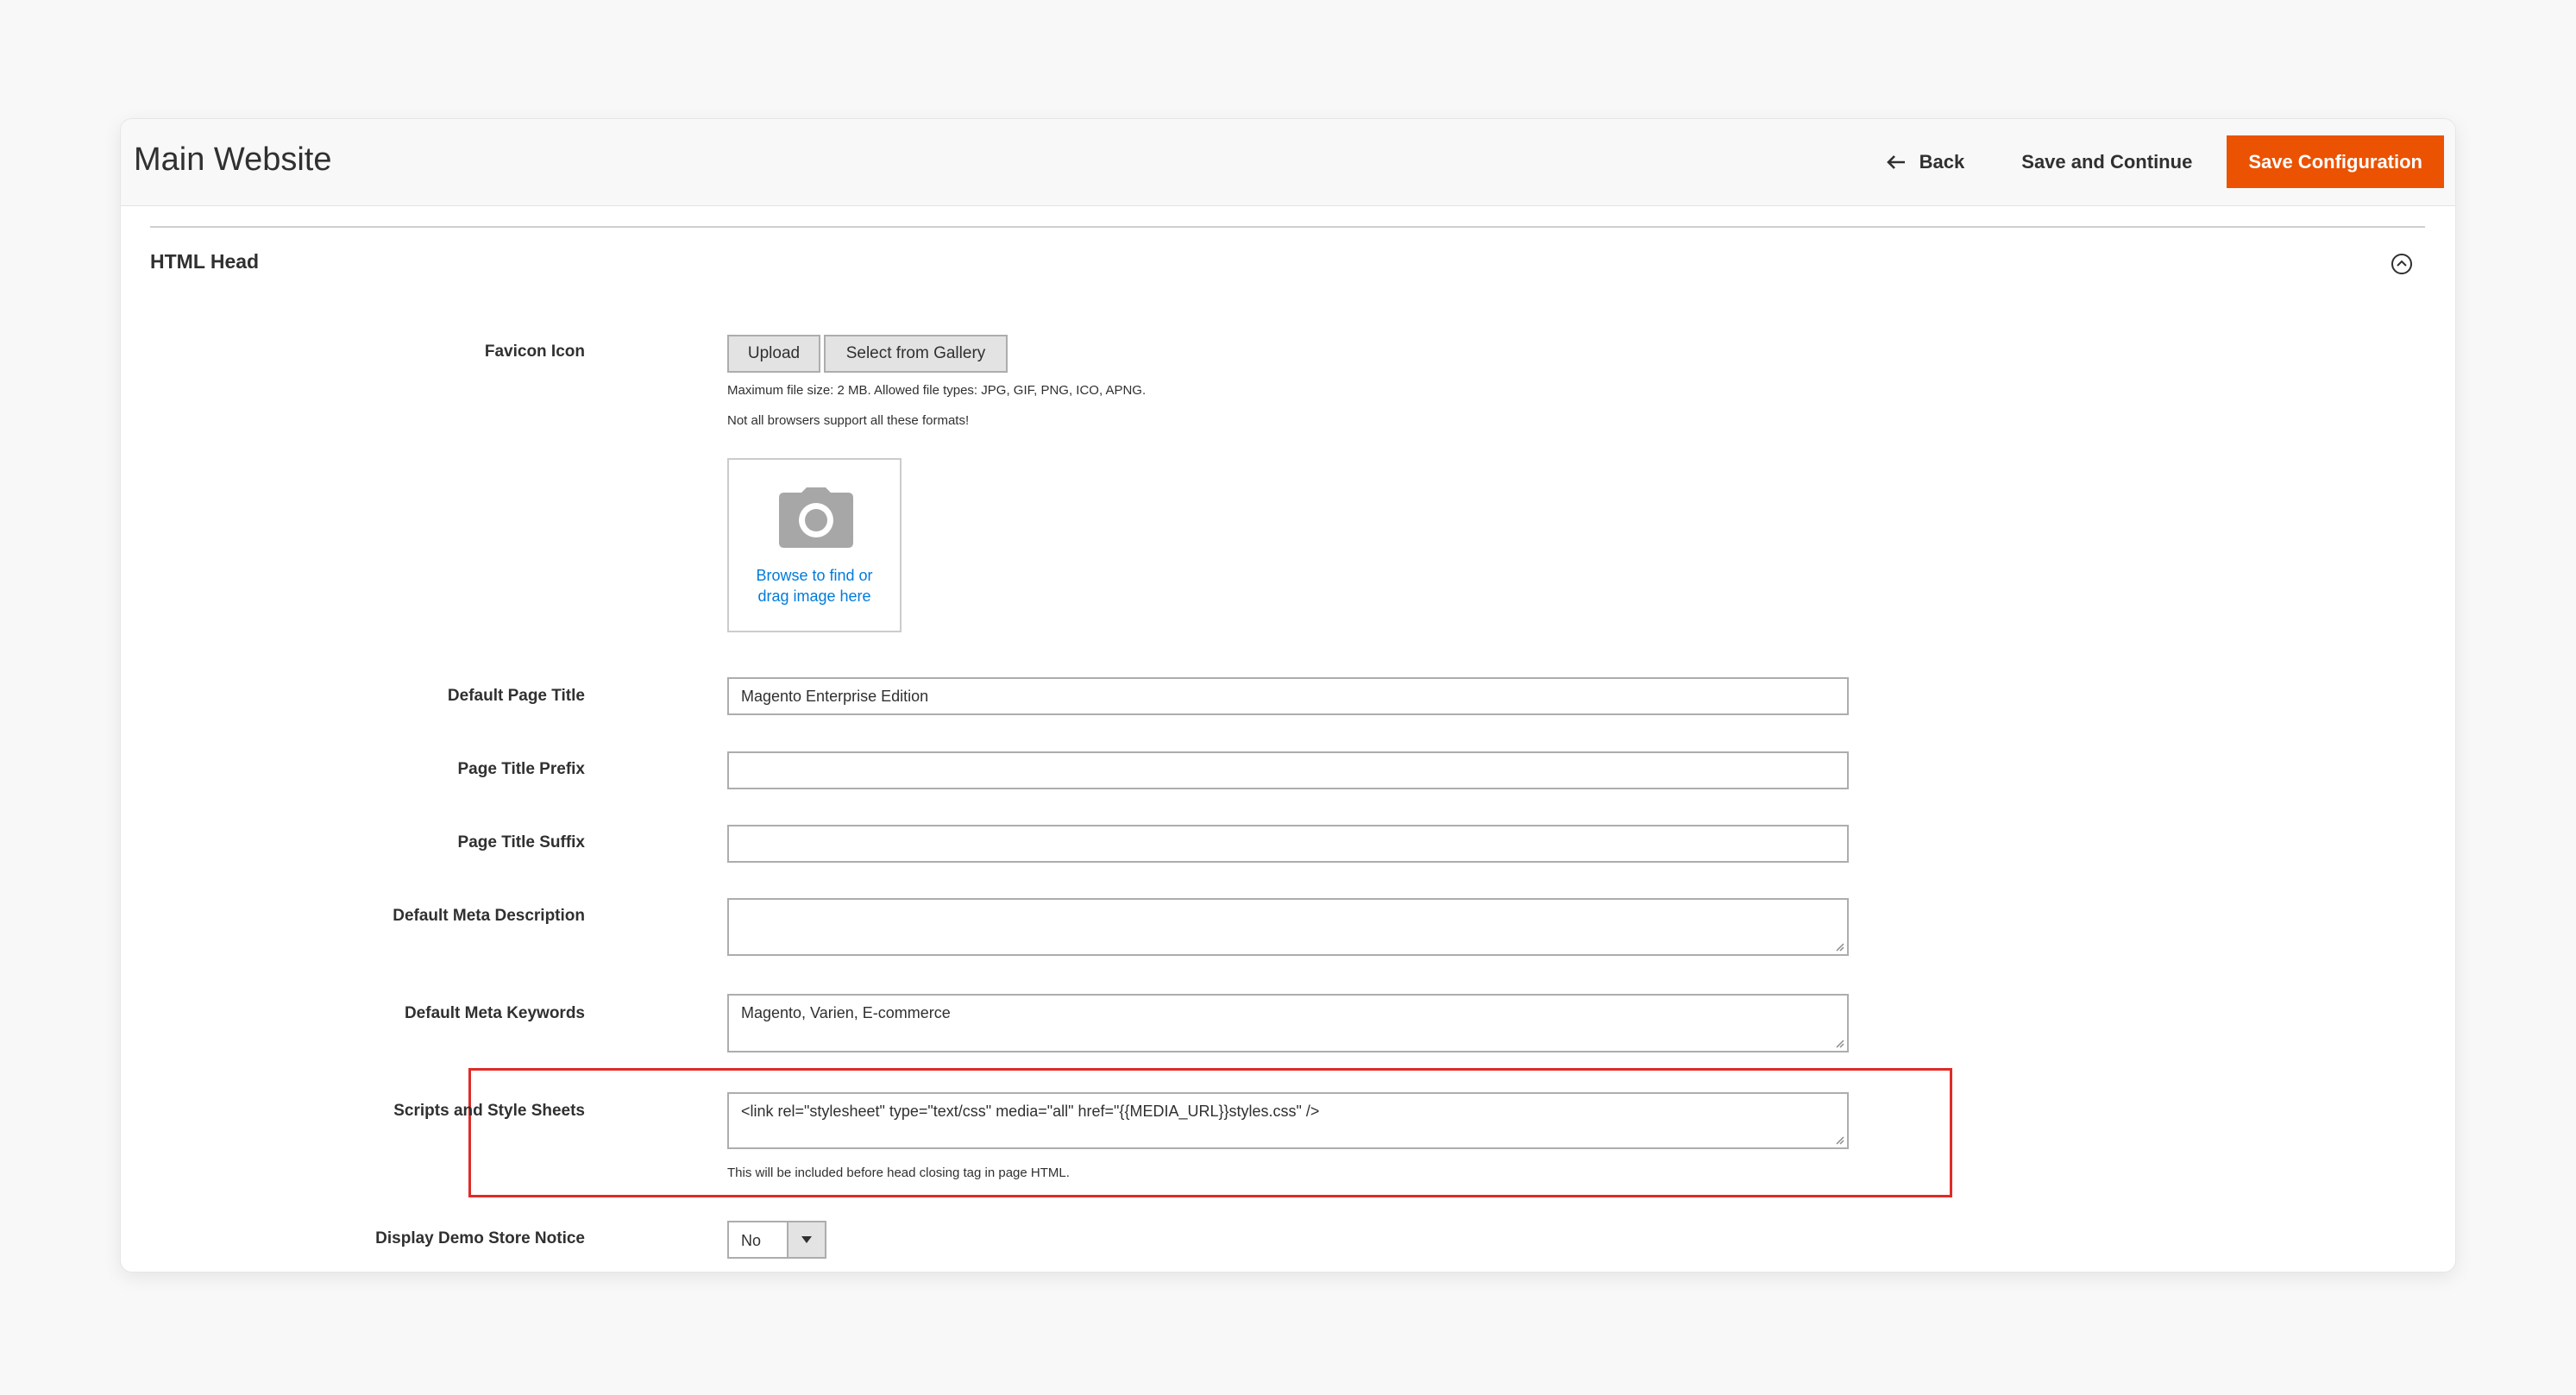  I want to click on back-button: Back, so click(1925, 162).